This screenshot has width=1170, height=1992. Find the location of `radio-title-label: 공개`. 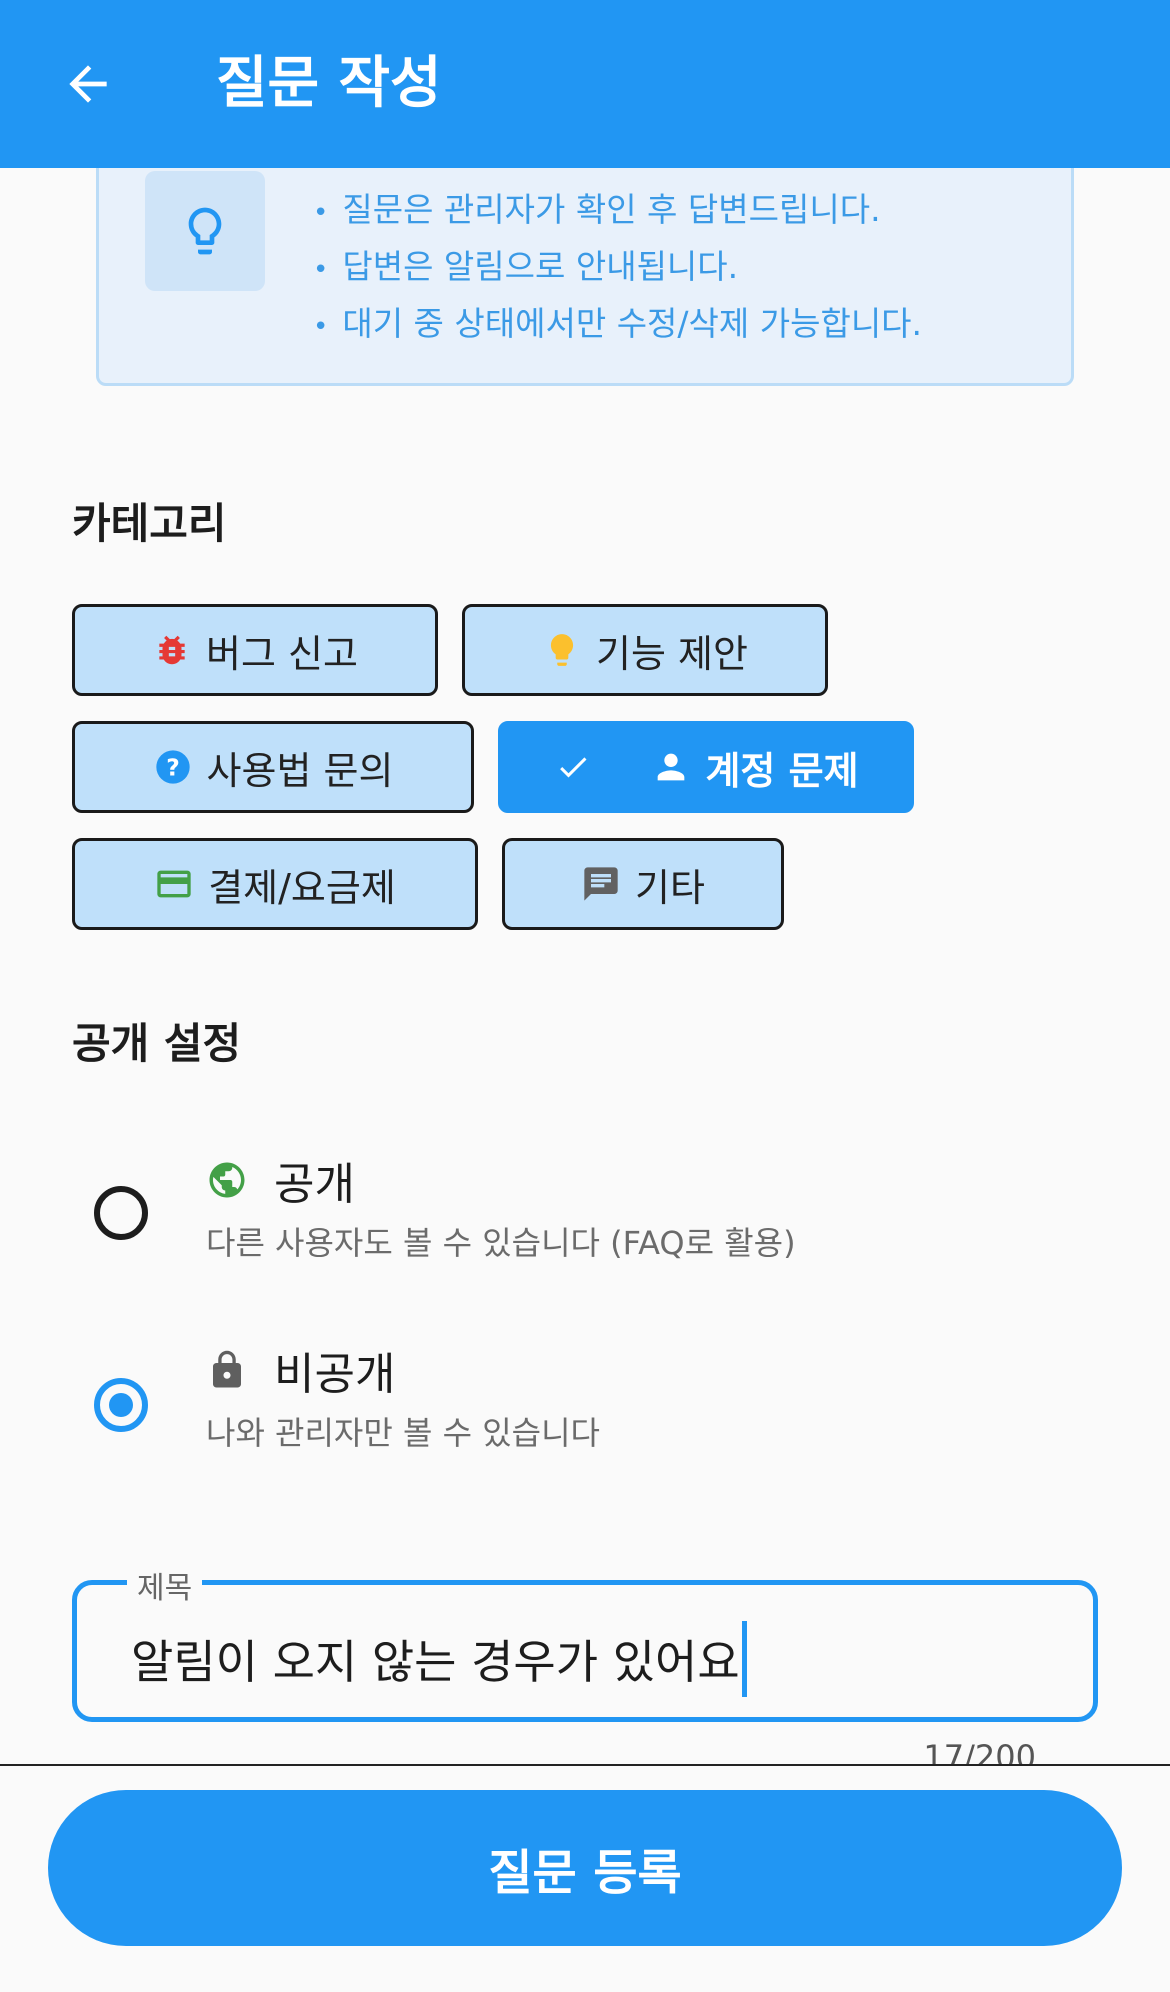

radio-title-label: 공개 is located at coordinates (314, 1184).